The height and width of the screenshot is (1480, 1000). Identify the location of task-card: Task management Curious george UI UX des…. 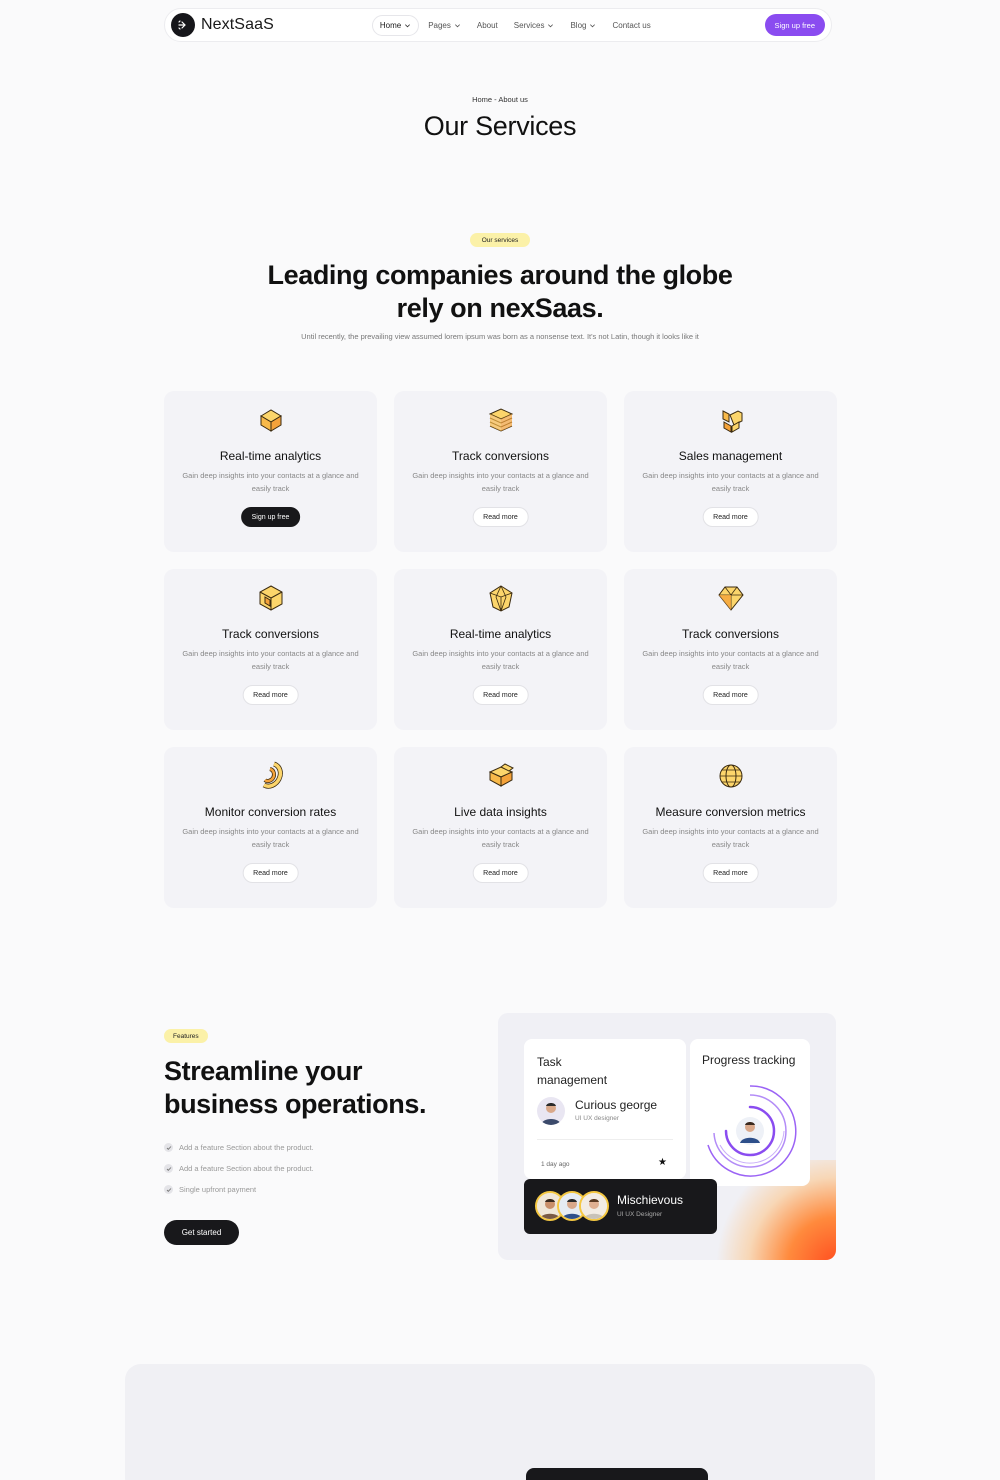
(605, 1109).